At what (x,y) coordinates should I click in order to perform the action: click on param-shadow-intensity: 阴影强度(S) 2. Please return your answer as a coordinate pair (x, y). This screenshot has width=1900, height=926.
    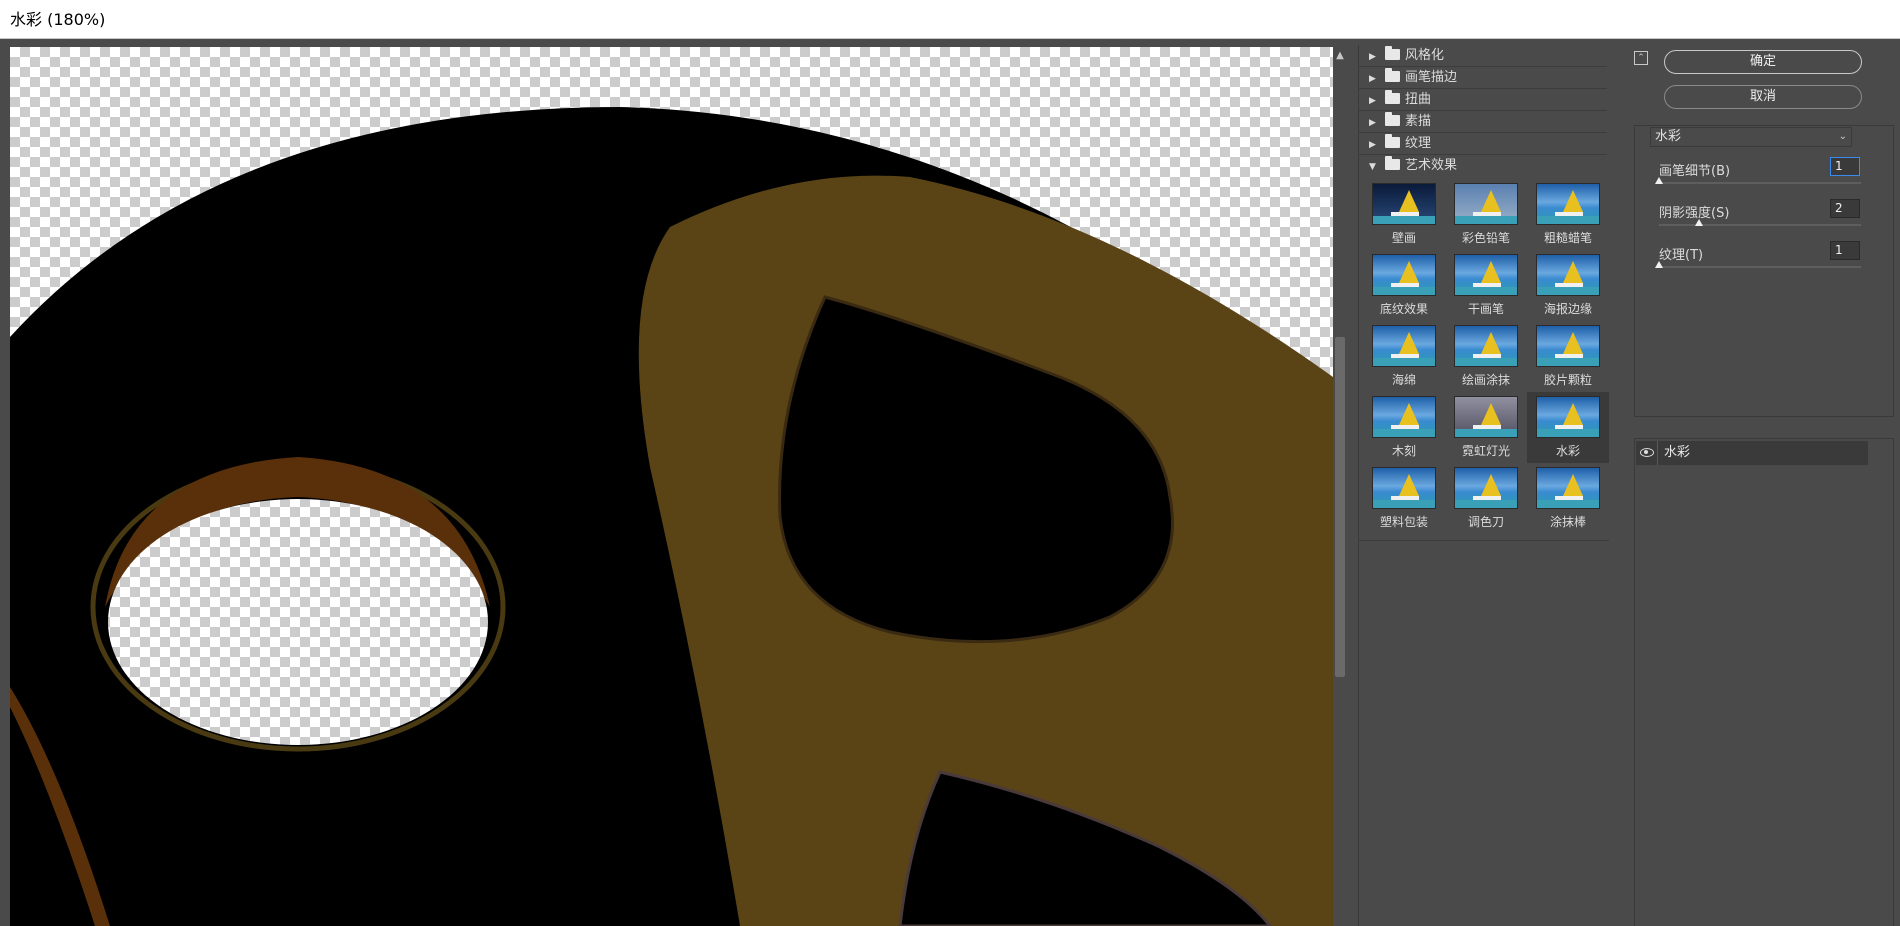
    Looking at the image, I should click on (1767, 220).